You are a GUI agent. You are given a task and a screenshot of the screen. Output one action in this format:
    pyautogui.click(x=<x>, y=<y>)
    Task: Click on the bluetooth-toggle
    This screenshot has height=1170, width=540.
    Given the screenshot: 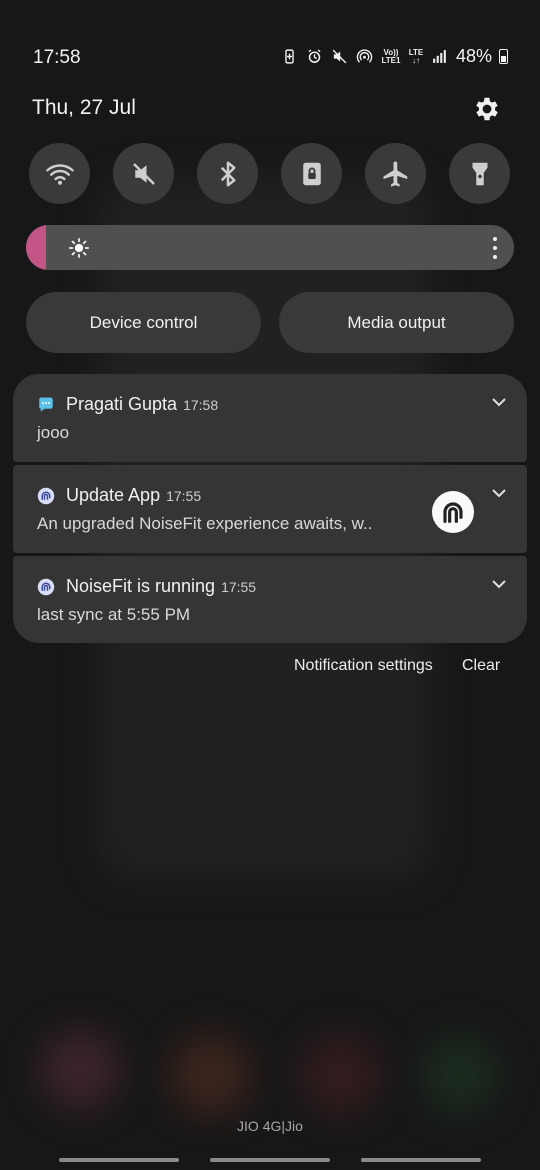 What is the action you would take?
    pyautogui.click(x=227, y=173)
    